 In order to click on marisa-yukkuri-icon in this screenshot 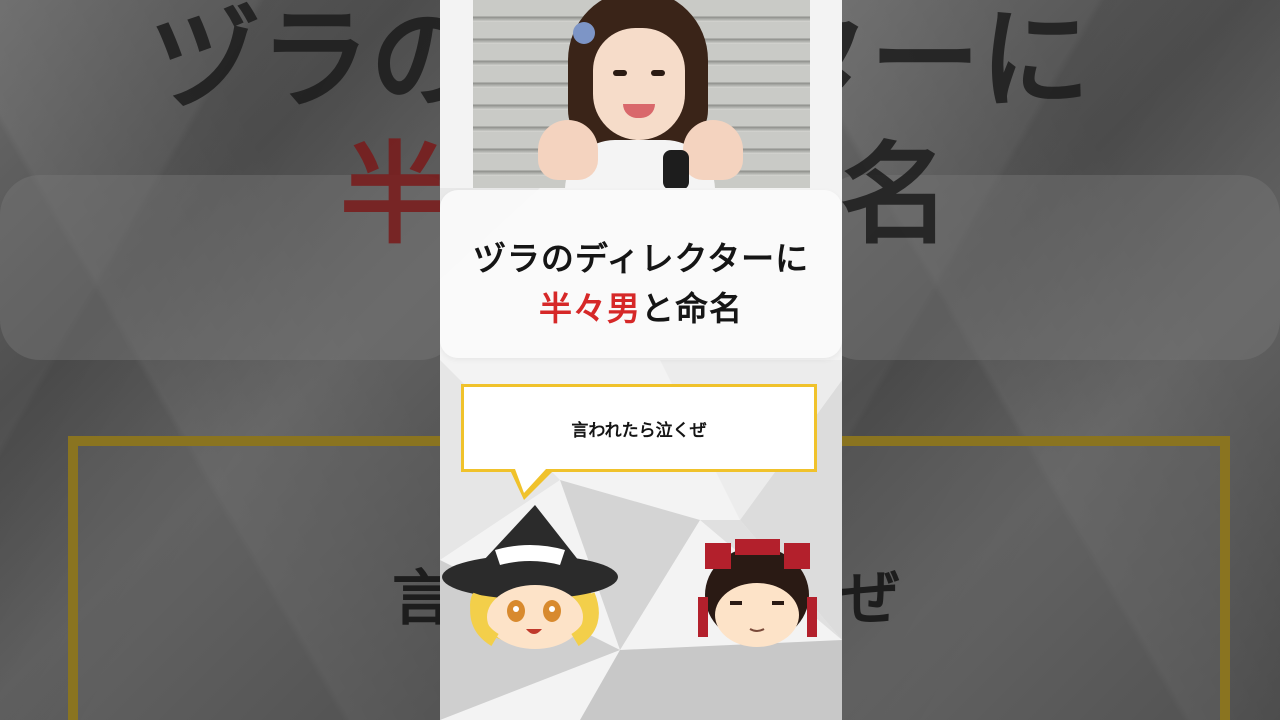, I will do `click(530, 577)`.